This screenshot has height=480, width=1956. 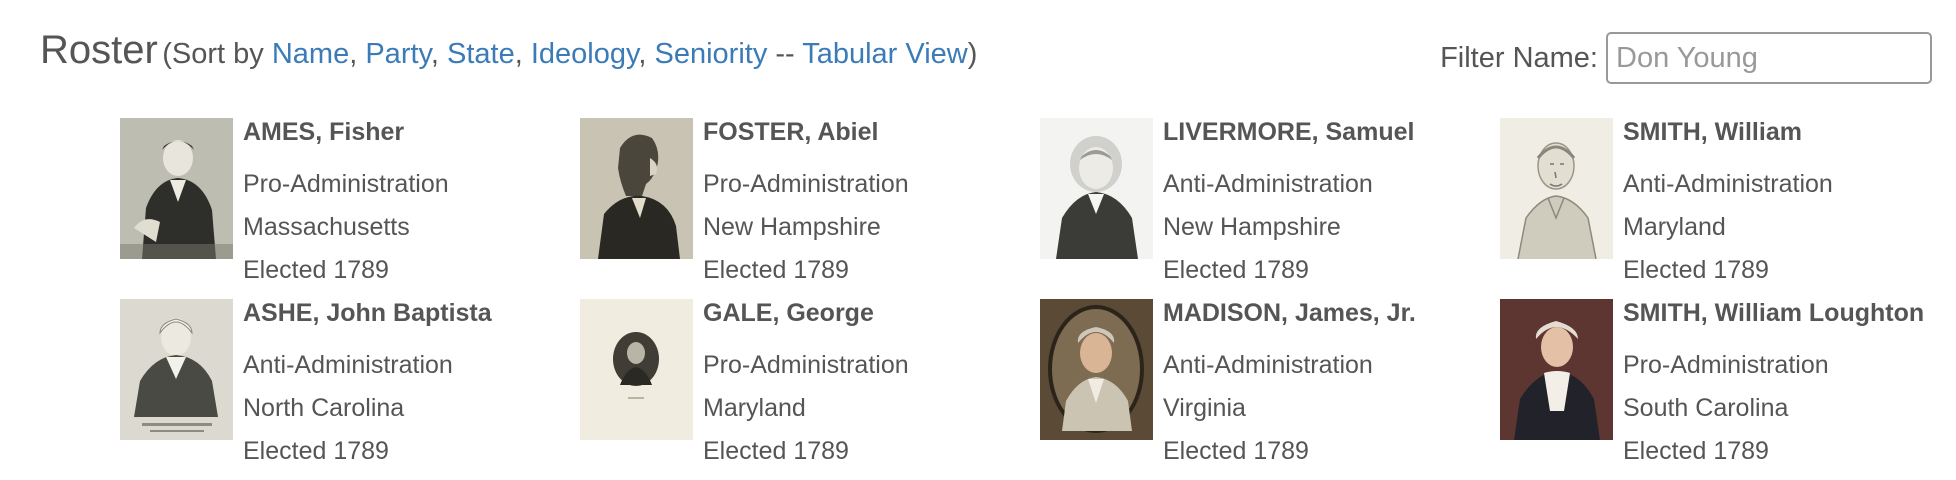 I want to click on member-state: North Carolina, so click(x=324, y=408).